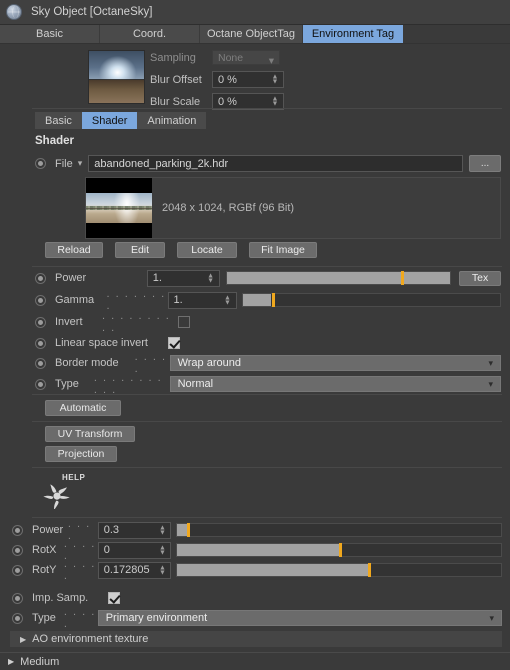  I want to click on fit-image-button: Fit Image, so click(283, 250).